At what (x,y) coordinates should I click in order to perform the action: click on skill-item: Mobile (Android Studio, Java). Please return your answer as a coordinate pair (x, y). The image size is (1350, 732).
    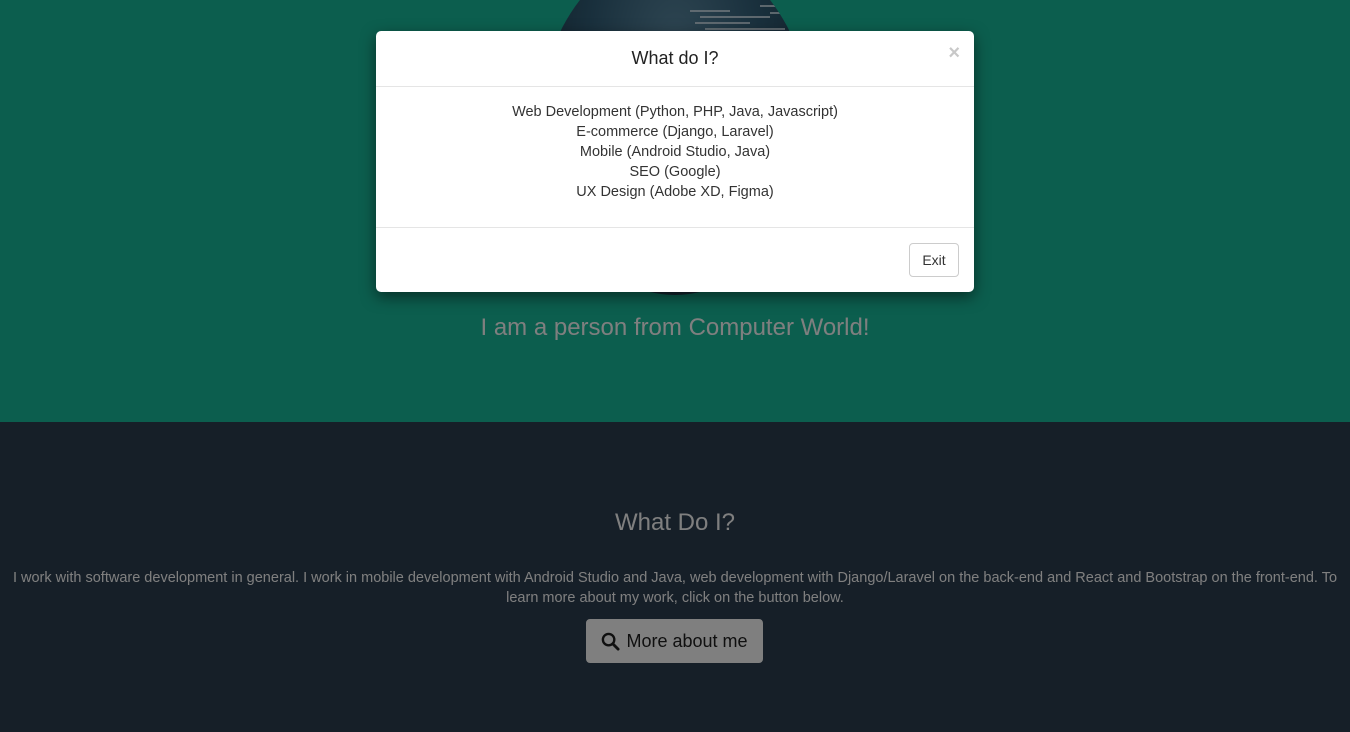
    Looking at the image, I should click on (675, 152).